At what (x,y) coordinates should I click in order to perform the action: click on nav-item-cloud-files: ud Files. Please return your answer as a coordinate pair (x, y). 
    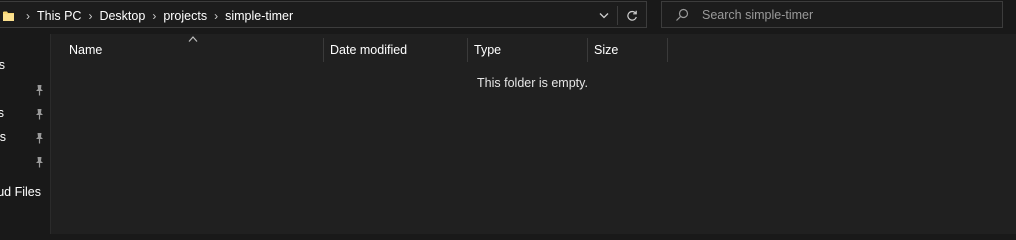
    Looking at the image, I should click on (25, 194).